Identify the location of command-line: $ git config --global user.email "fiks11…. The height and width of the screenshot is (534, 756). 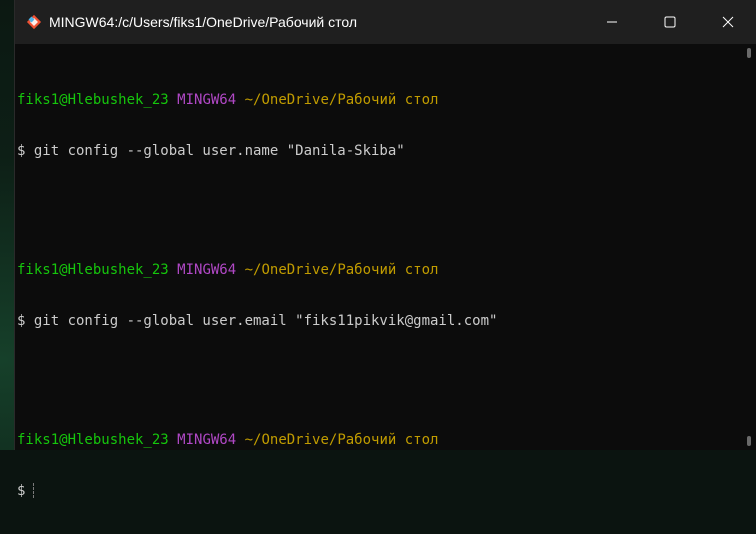
(257, 321).